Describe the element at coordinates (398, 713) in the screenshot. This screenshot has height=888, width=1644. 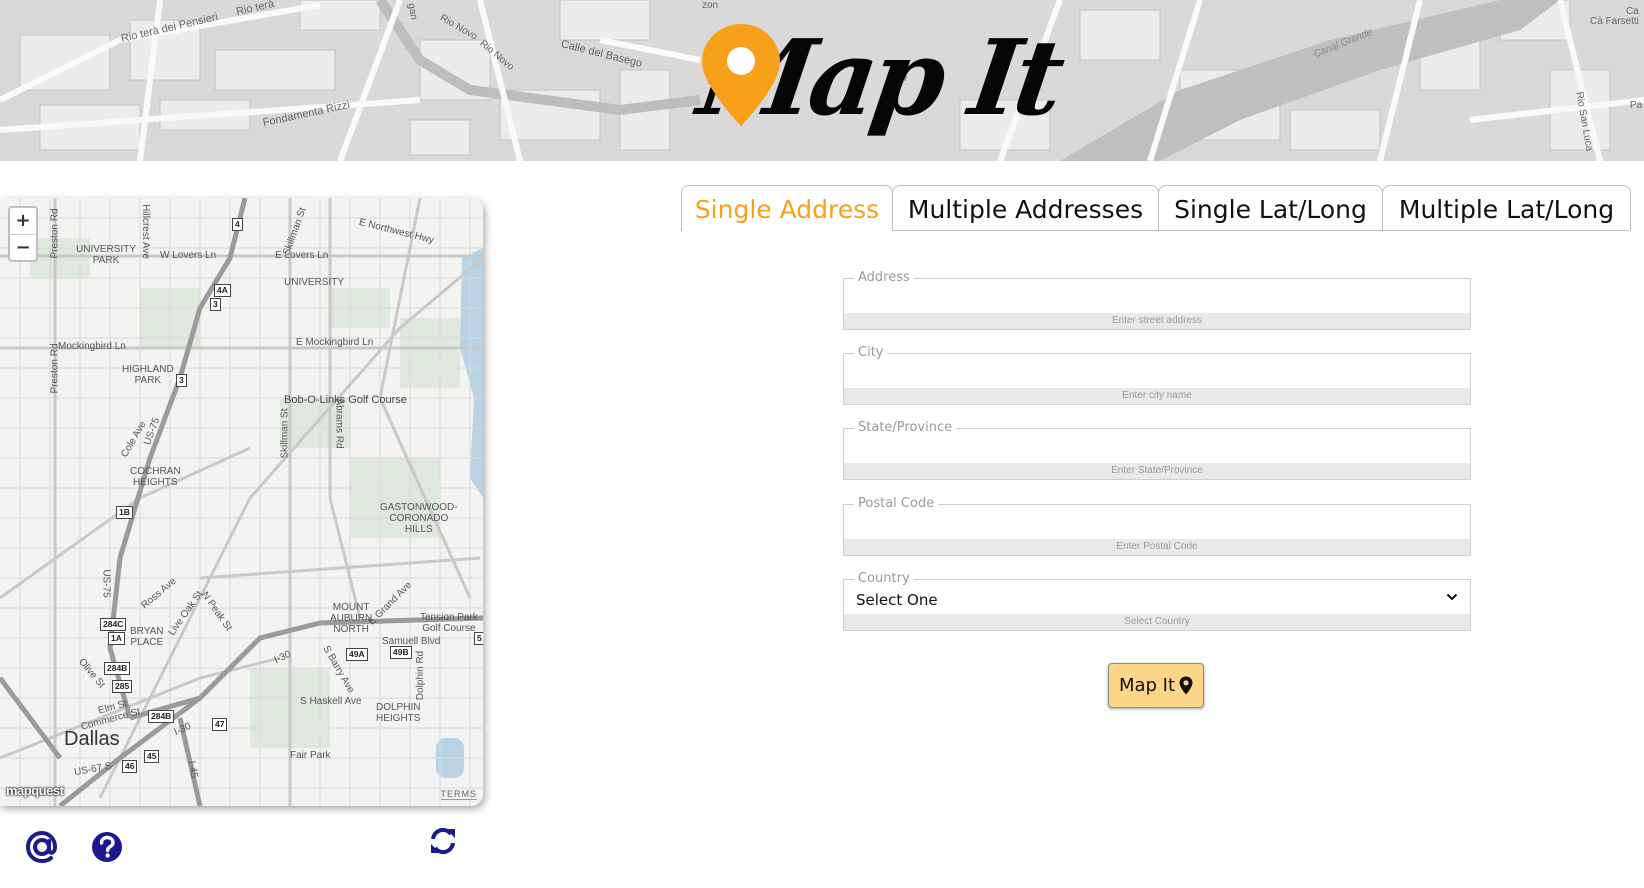
I see `map-label: DOLPHIN HEIGHTS` at that location.